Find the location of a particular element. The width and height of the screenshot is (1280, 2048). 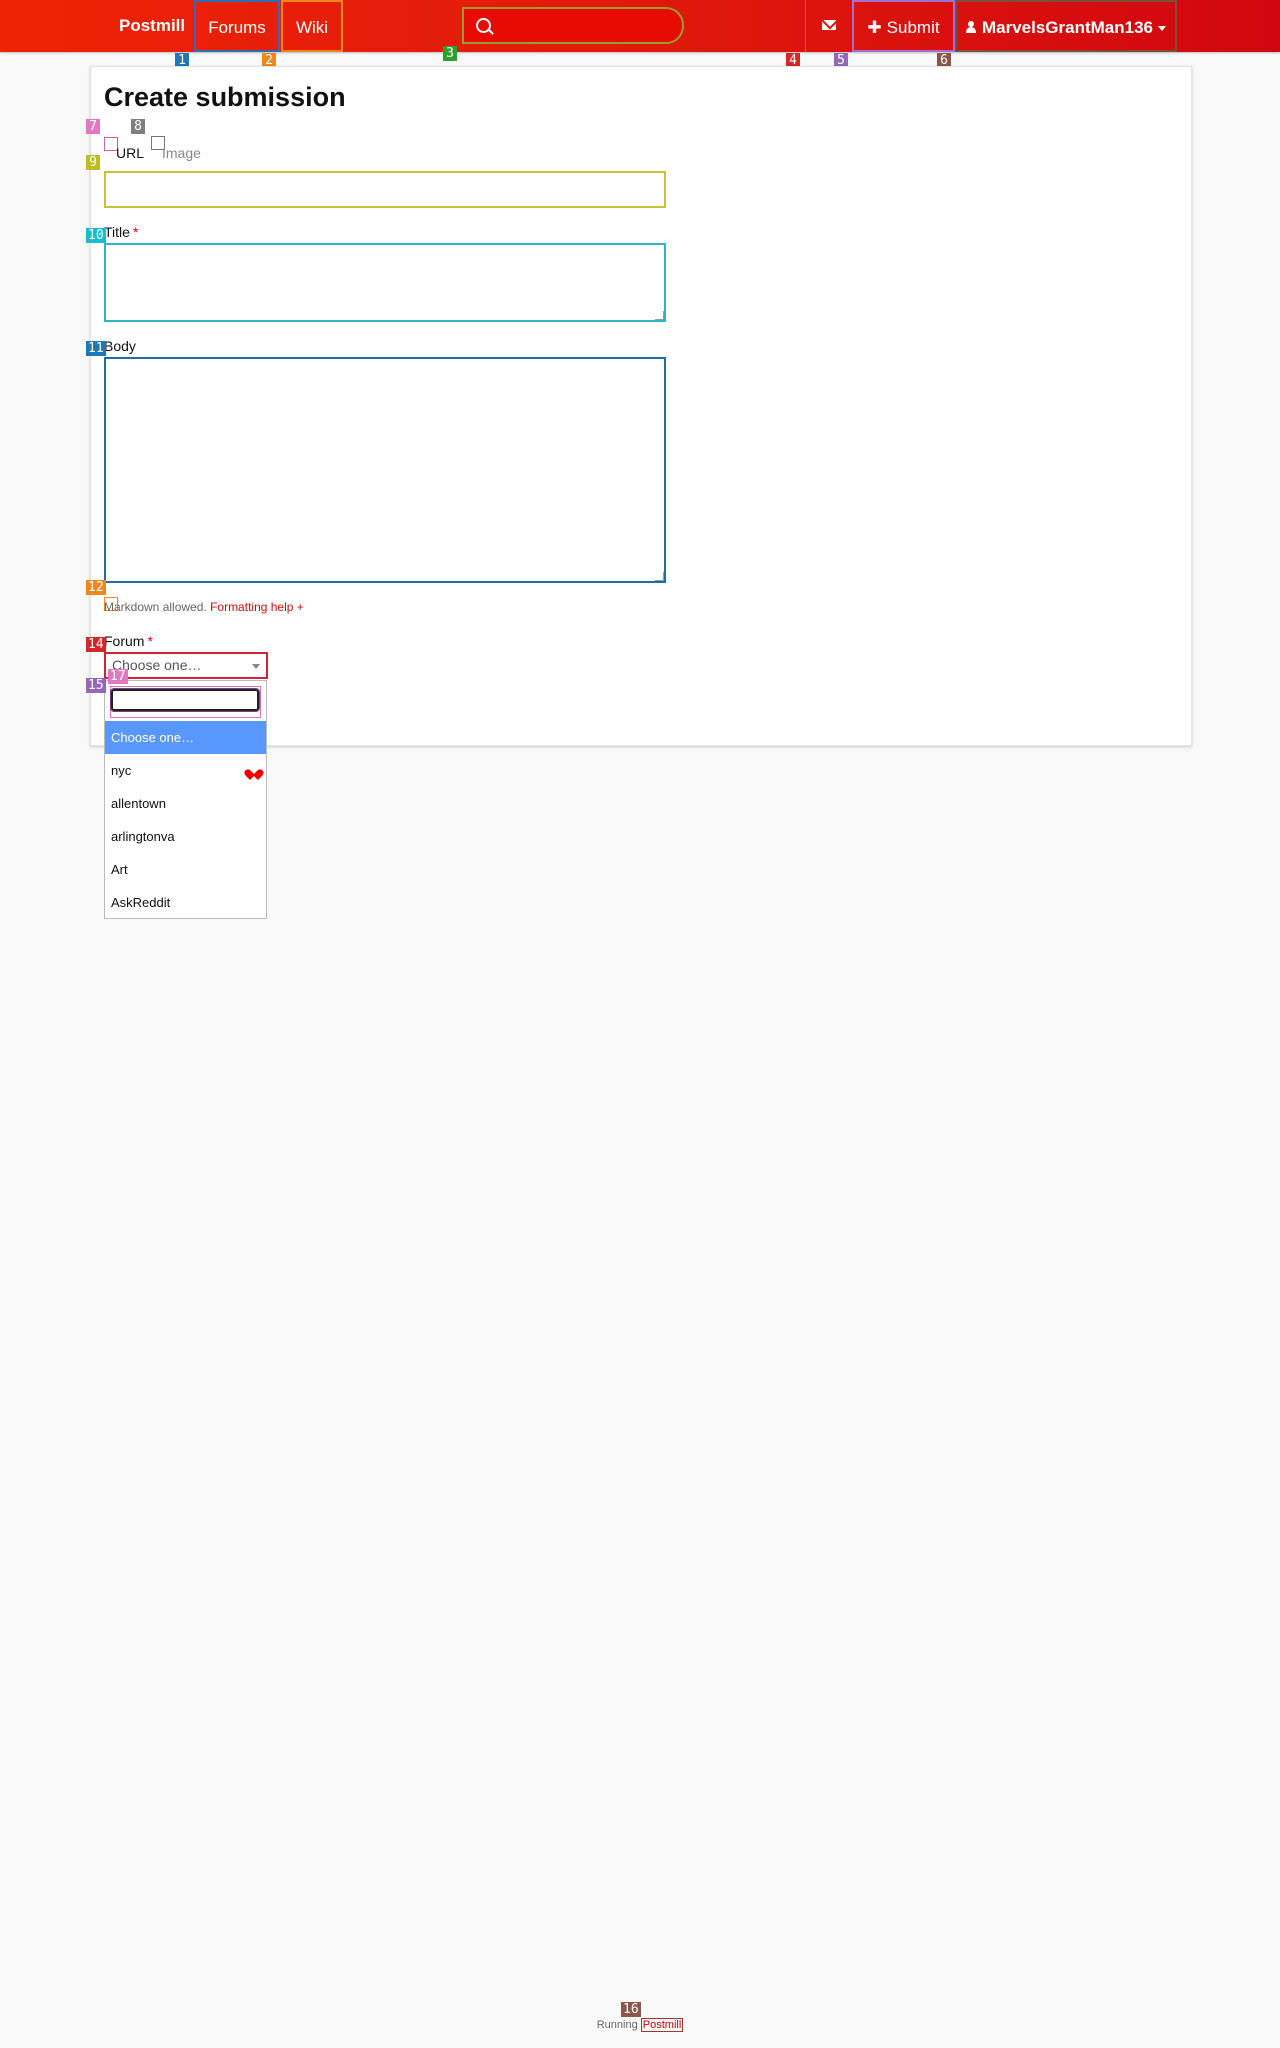

markdown-help-text: Markdown allowed. Formatting help + is located at coordinates (204, 607).